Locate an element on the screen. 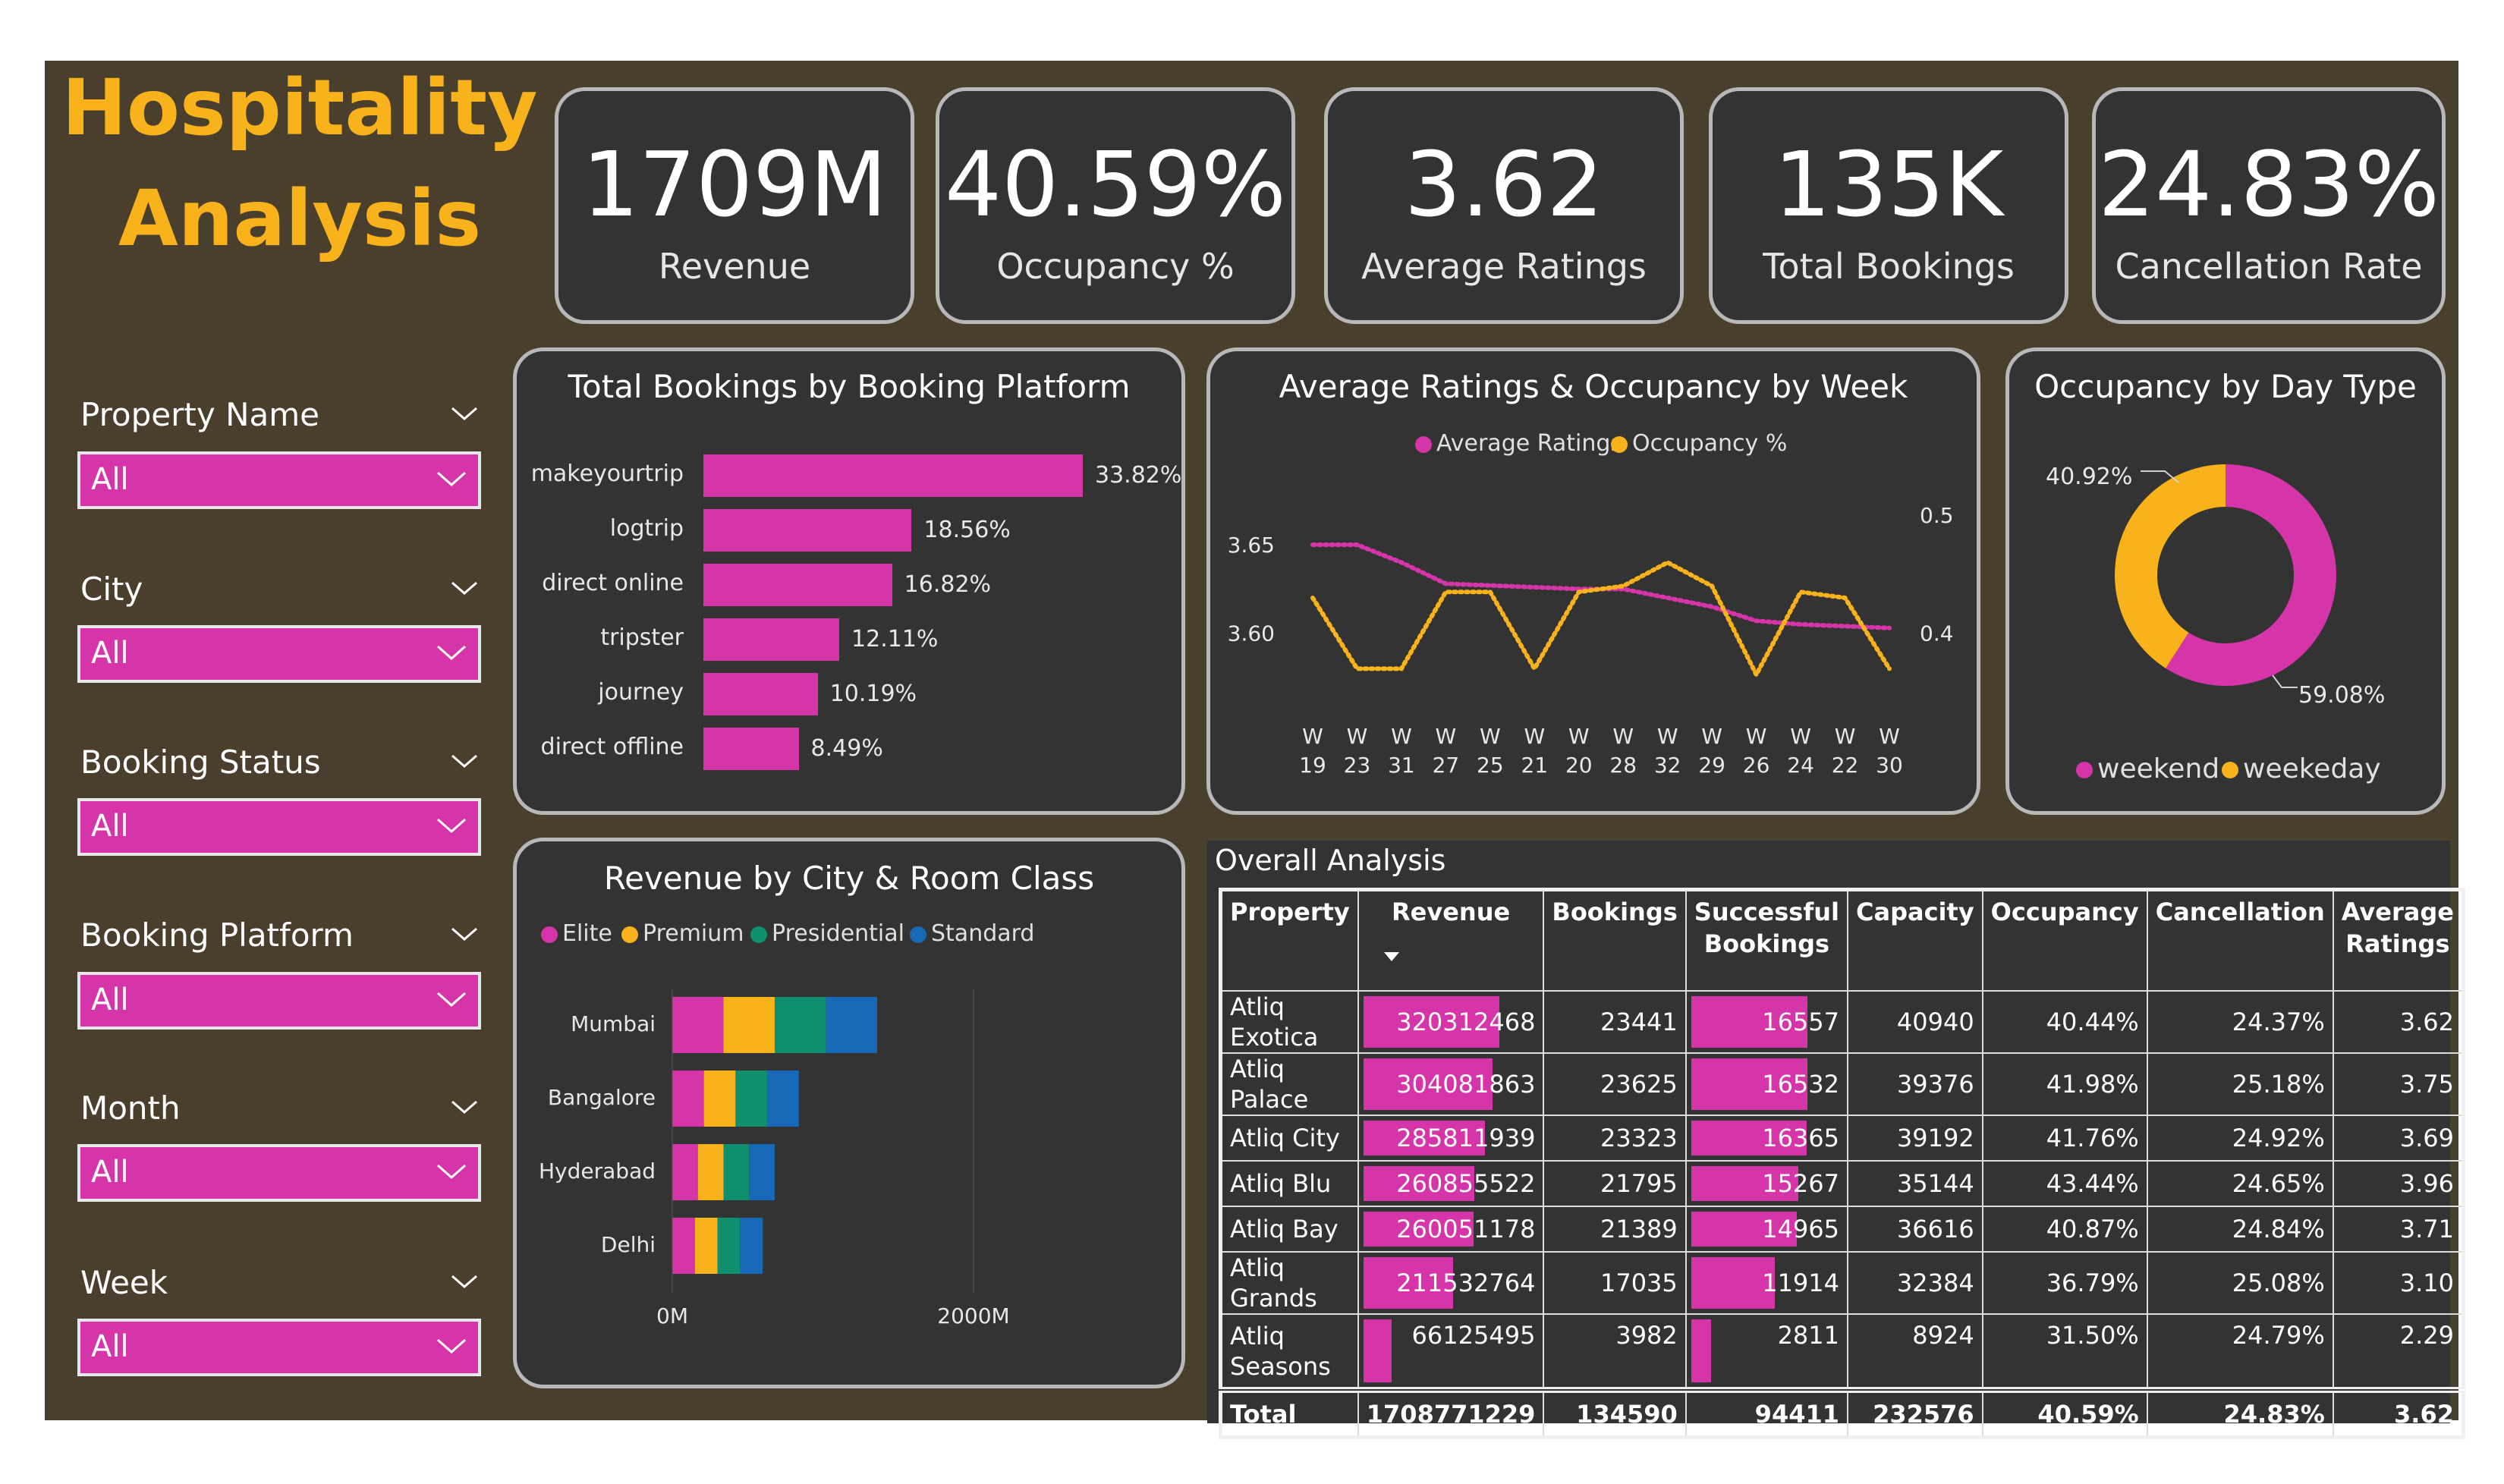 This screenshot has width=2504, height=1484. column-header: Occupancy is located at coordinates (2064, 940).